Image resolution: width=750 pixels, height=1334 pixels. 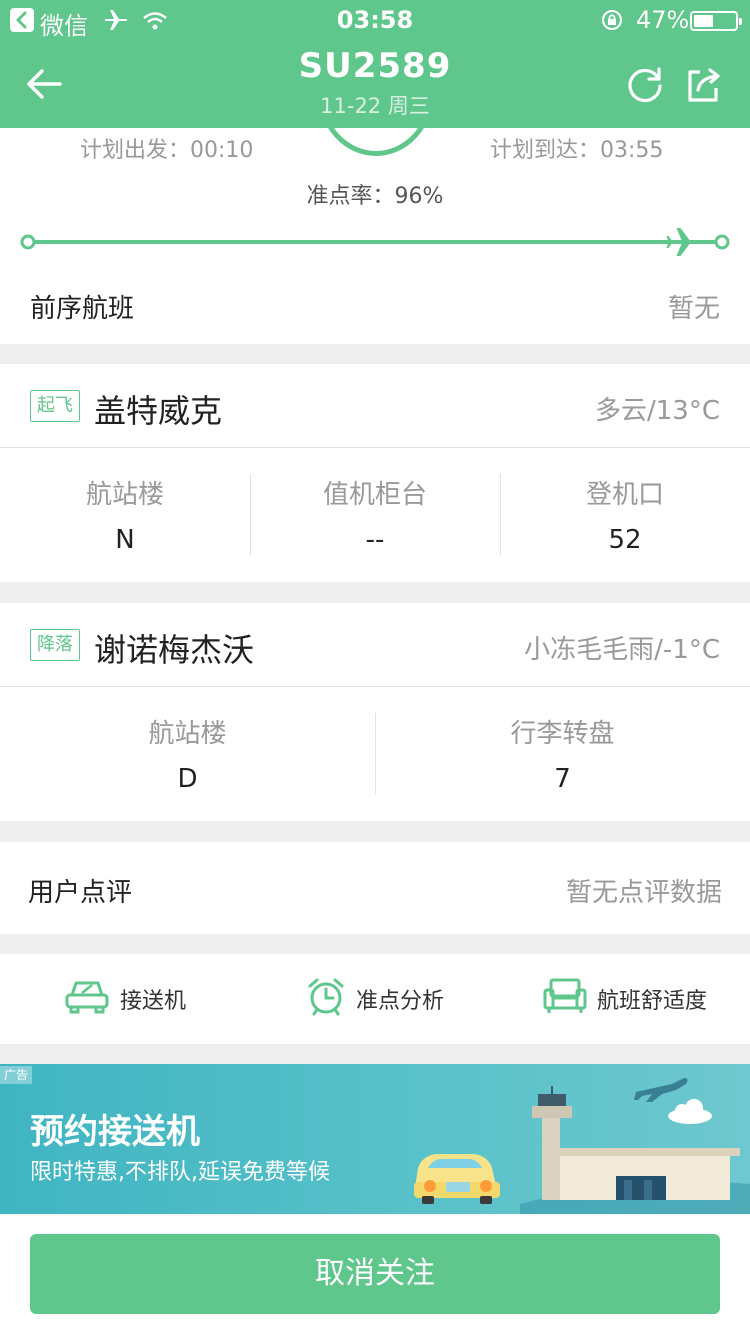 What do you see at coordinates (716, 21) in the screenshot?
I see `battery-icon` at bounding box center [716, 21].